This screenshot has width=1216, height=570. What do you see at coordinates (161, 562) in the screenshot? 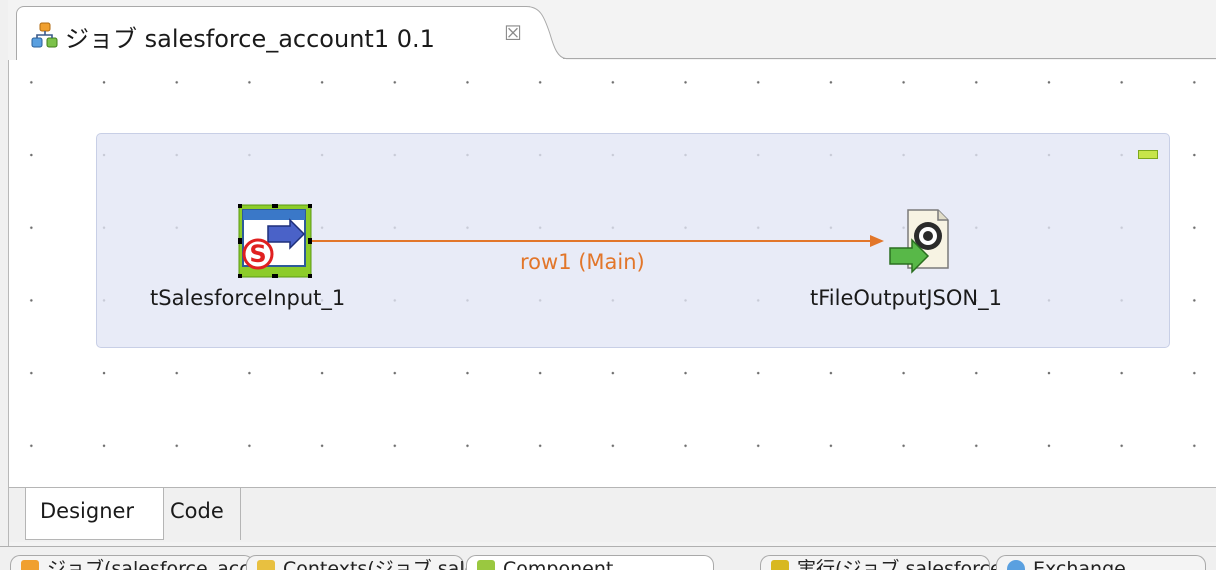
I see `view-tab-job: ジョブ(salesforce_account1)` at bounding box center [161, 562].